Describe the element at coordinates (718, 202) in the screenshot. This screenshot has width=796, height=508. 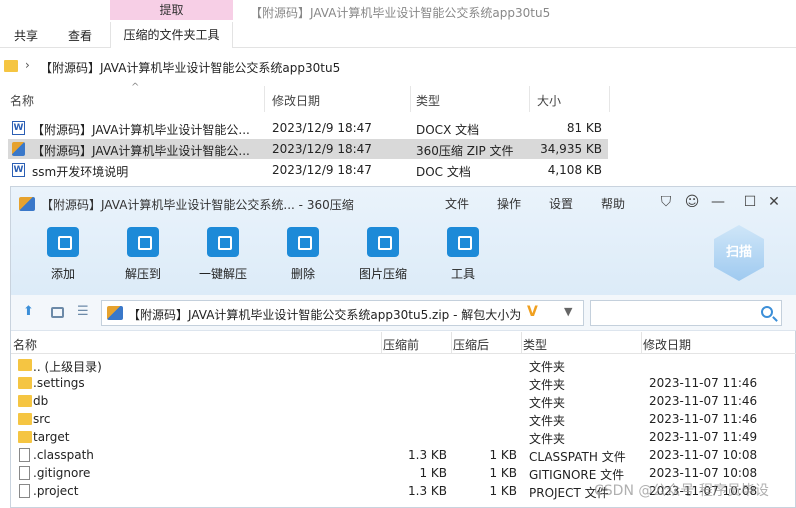
I see `minimize-icon: —` at that location.